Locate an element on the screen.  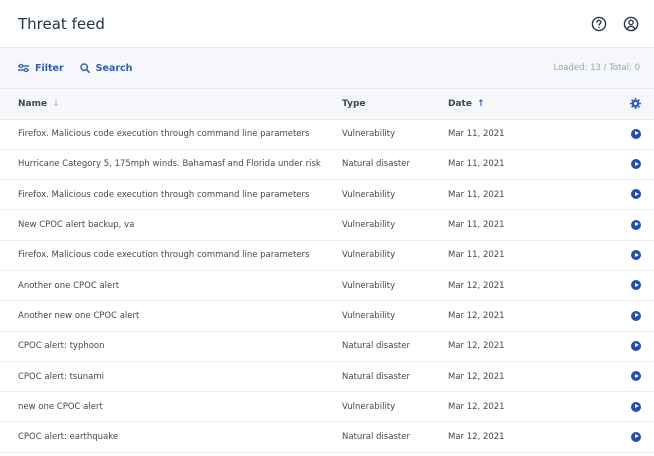
column-date-header: Date ↑ is located at coordinates (517, 104).